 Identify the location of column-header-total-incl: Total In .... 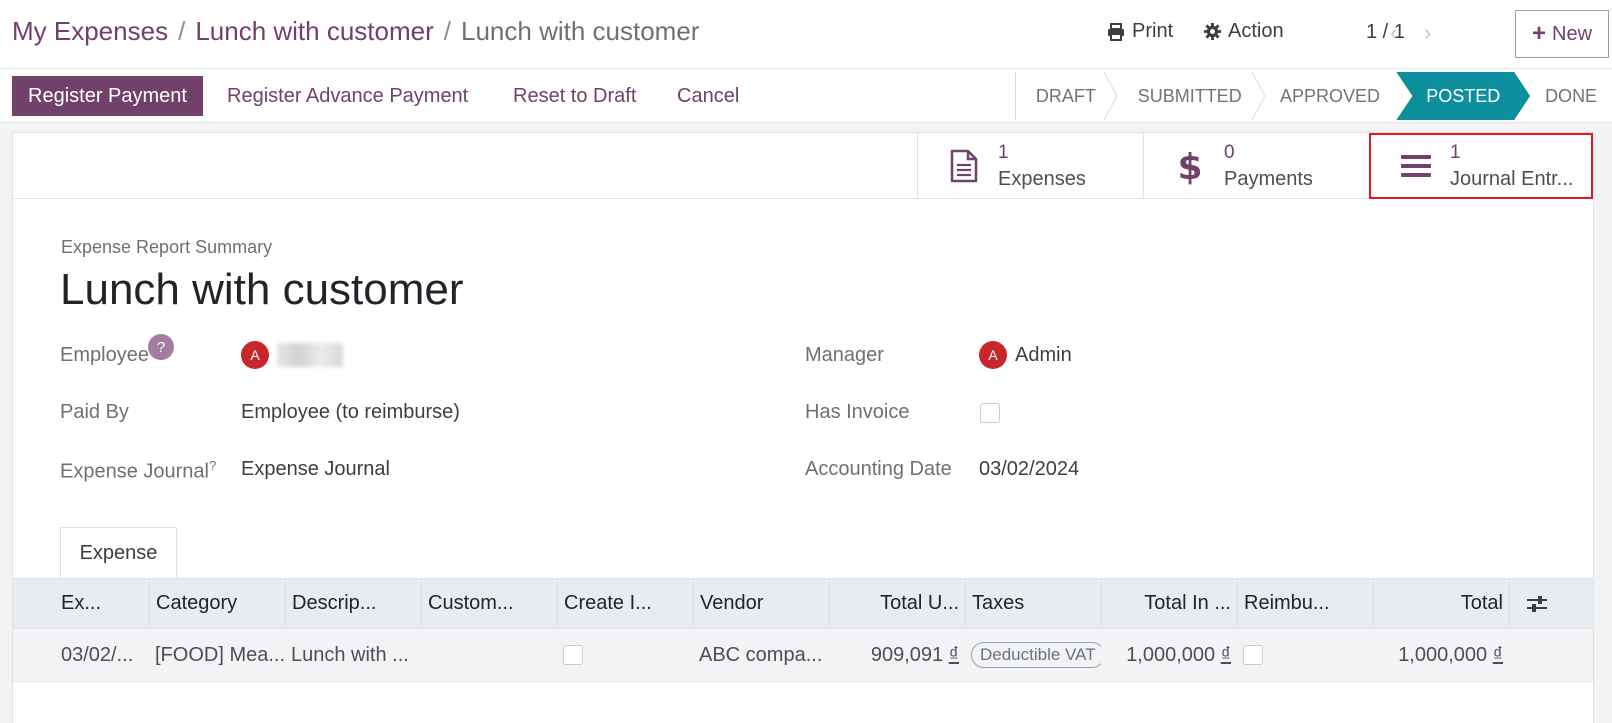
(1169, 603).